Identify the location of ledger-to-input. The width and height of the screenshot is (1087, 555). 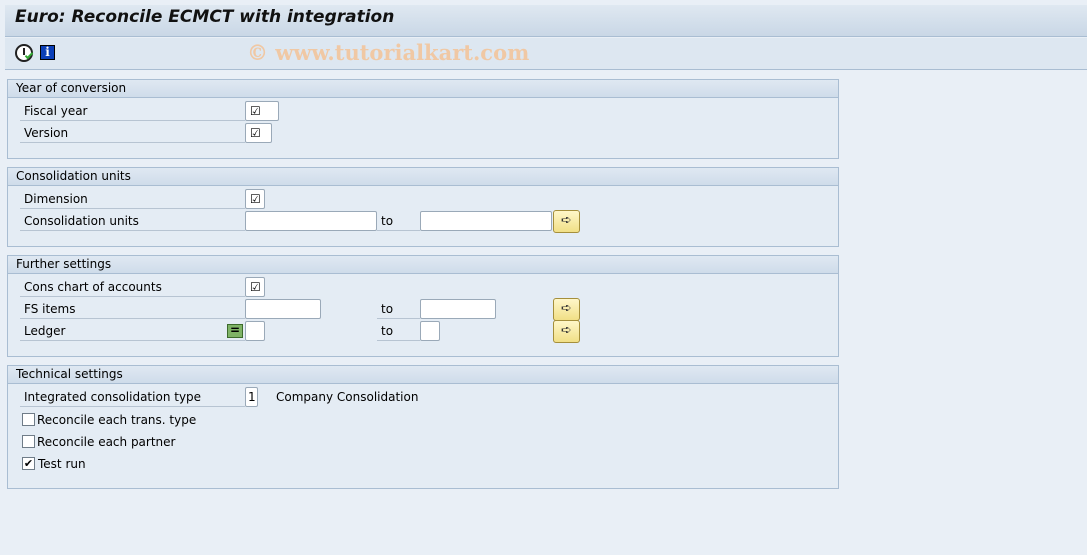
(430, 331).